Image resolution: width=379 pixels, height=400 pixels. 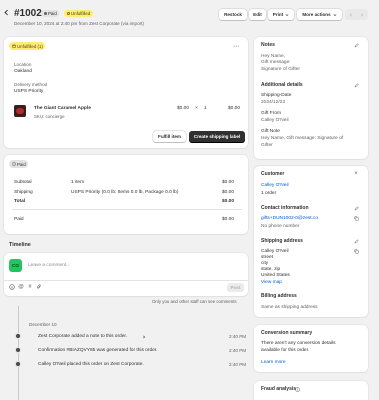 I want to click on detail-value: Gifter, so click(x=267, y=145).